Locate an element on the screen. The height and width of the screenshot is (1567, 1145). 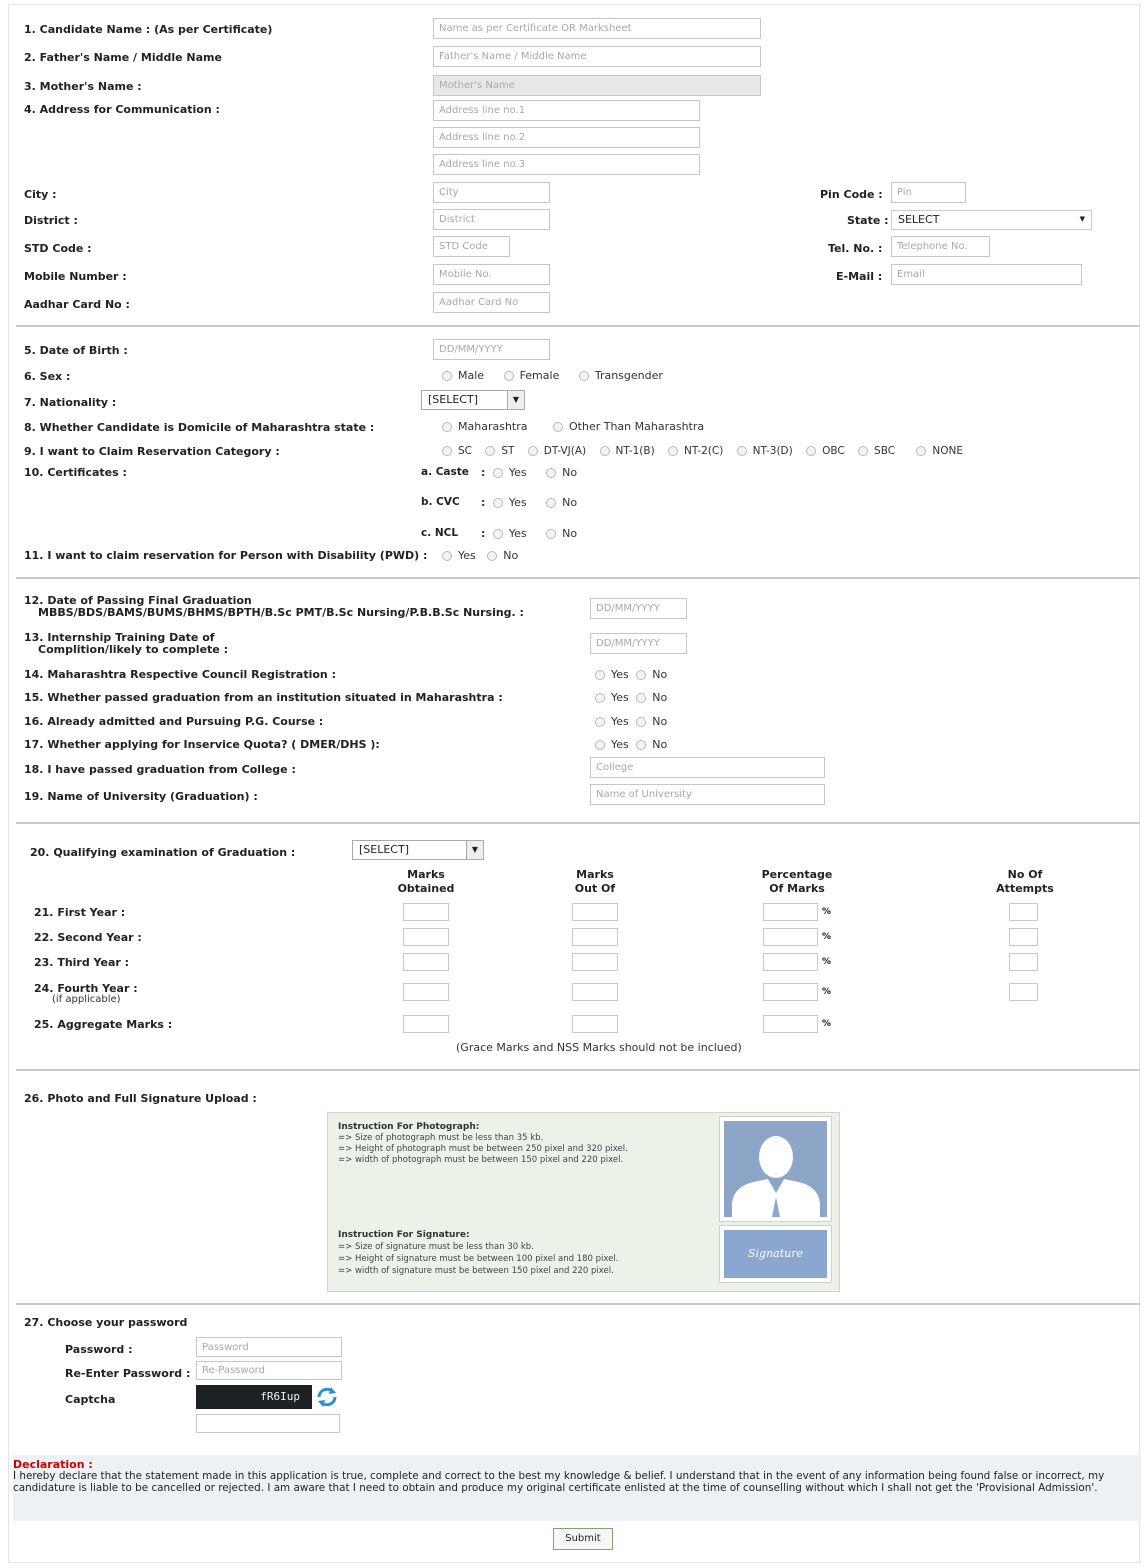
first-year-percentage-input is located at coordinates (790, 912).